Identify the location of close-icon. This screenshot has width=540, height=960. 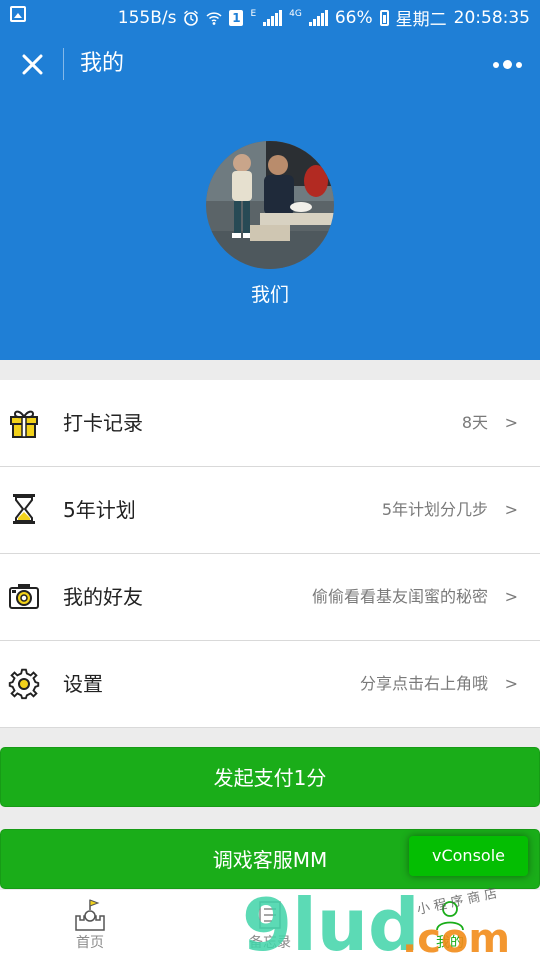
(32, 64).